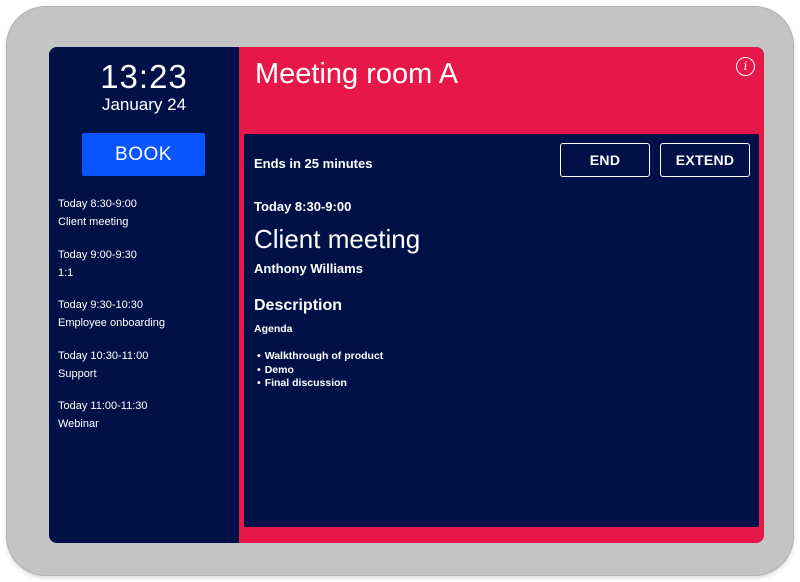 This screenshot has width=800, height=582. I want to click on clock: 13:23 January 24, so click(144, 87).